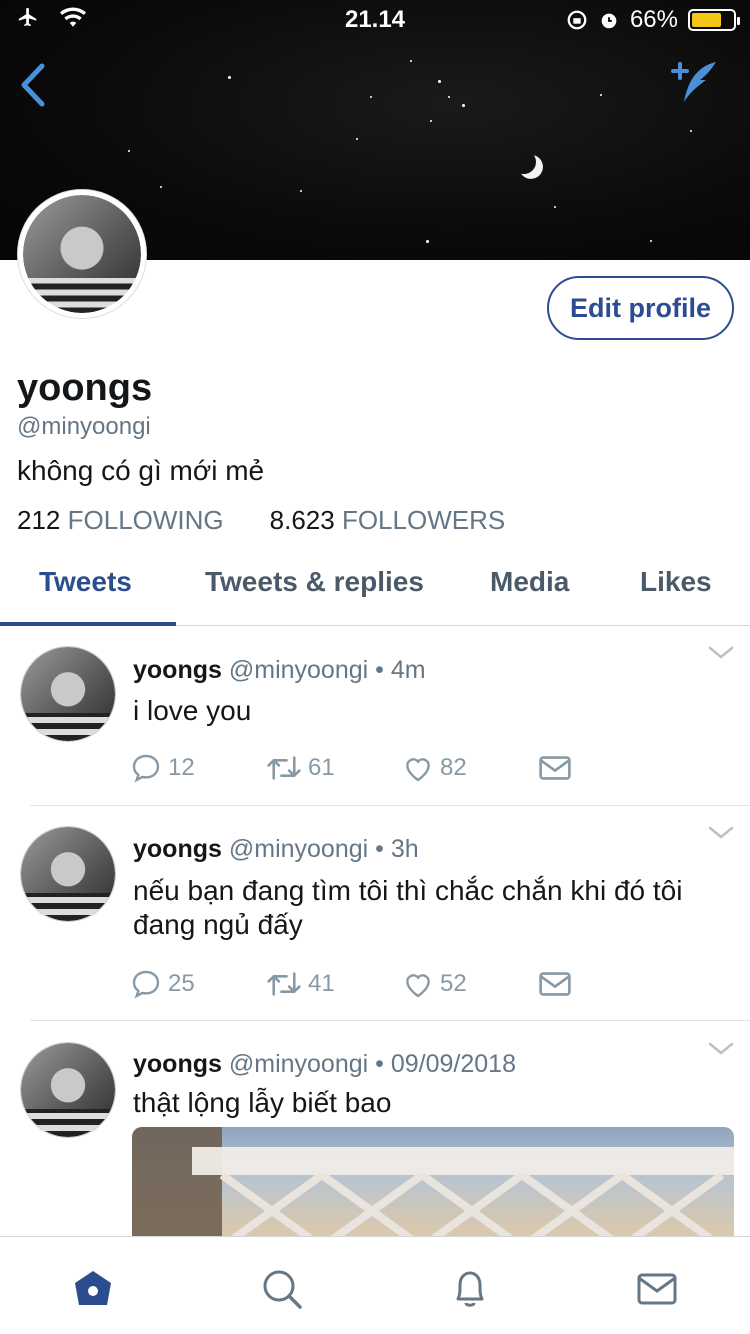 The image size is (750, 1334). I want to click on tweet-time: 3h, so click(404, 849).